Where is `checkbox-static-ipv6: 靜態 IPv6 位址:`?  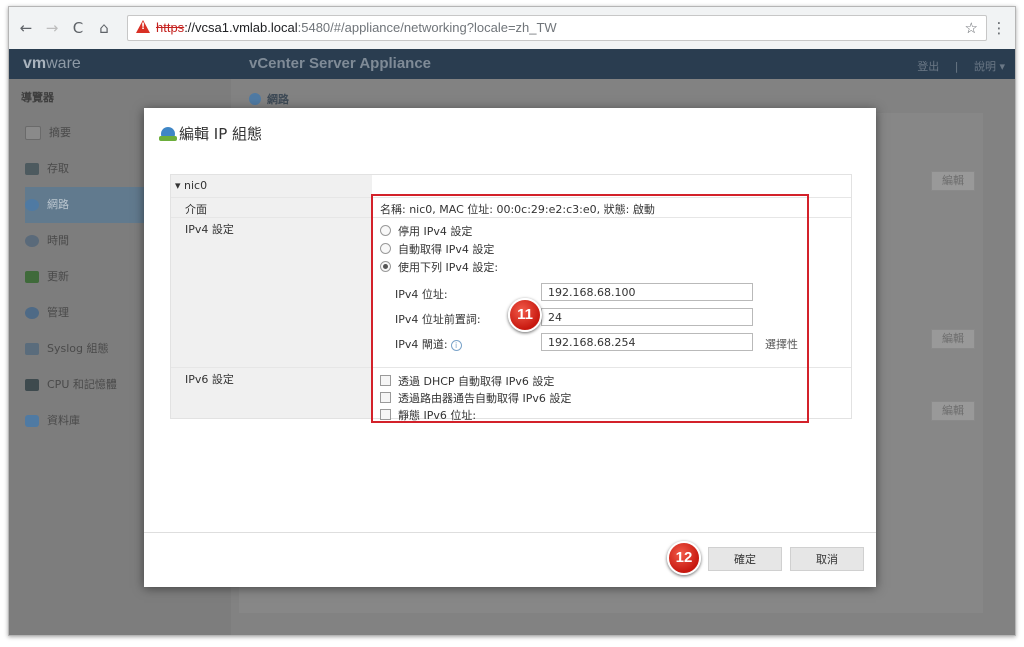 checkbox-static-ipv6: 靜態 IPv6 位址: is located at coordinates (428, 415).